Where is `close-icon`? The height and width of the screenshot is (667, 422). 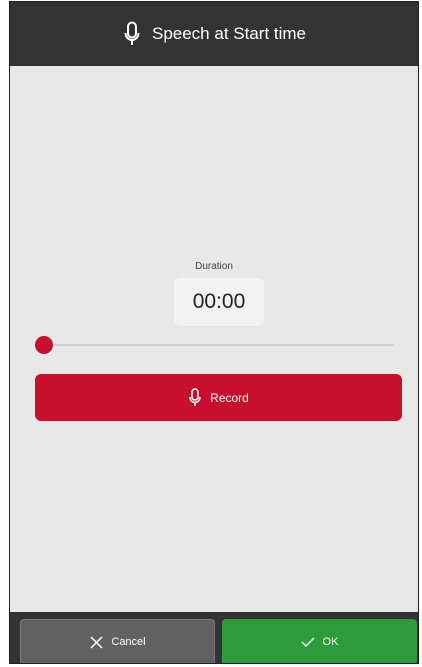 close-icon is located at coordinates (96, 642).